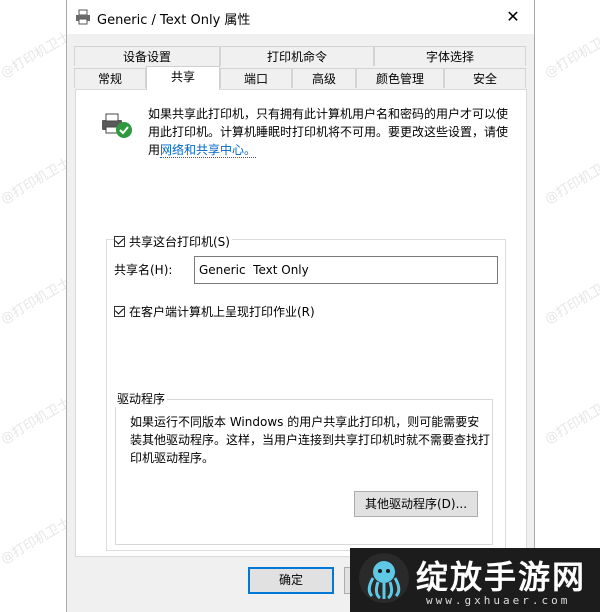 The height and width of the screenshot is (612, 600). What do you see at coordinates (179, 242) in the screenshot?
I see `share-printer-label: 共享这台打印机(S)` at bounding box center [179, 242].